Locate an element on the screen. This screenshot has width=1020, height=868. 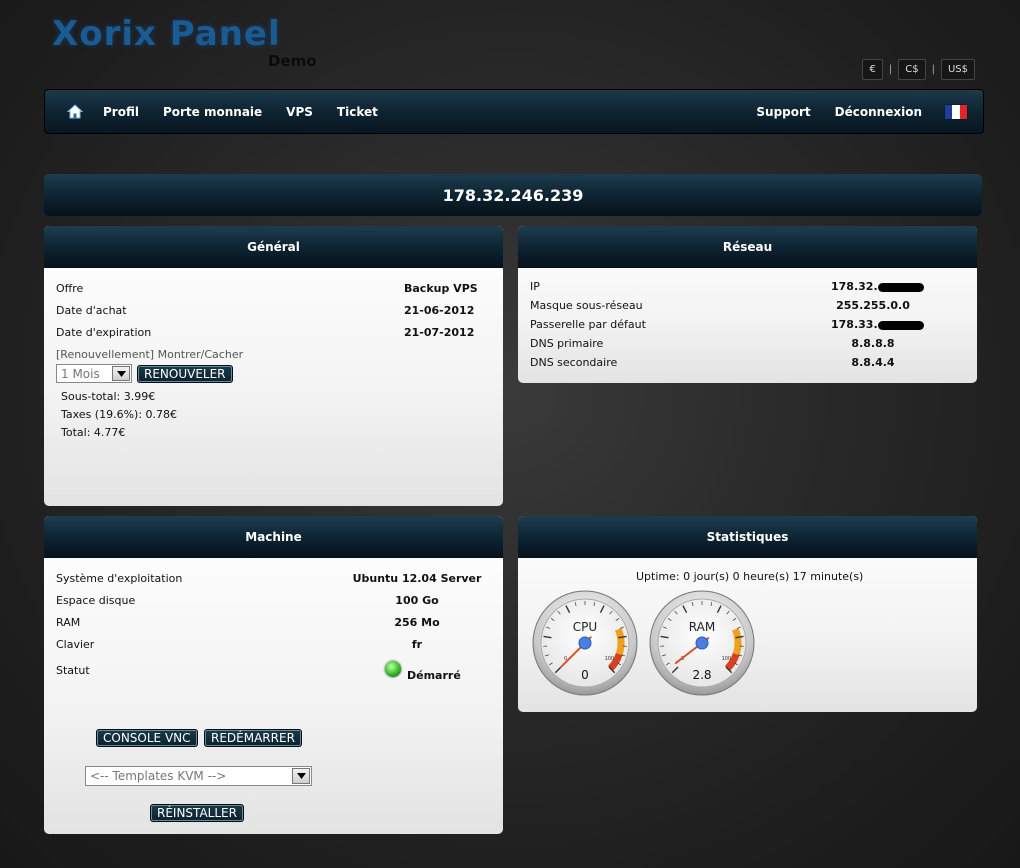
status-led-icon is located at coordinates (393, 669).